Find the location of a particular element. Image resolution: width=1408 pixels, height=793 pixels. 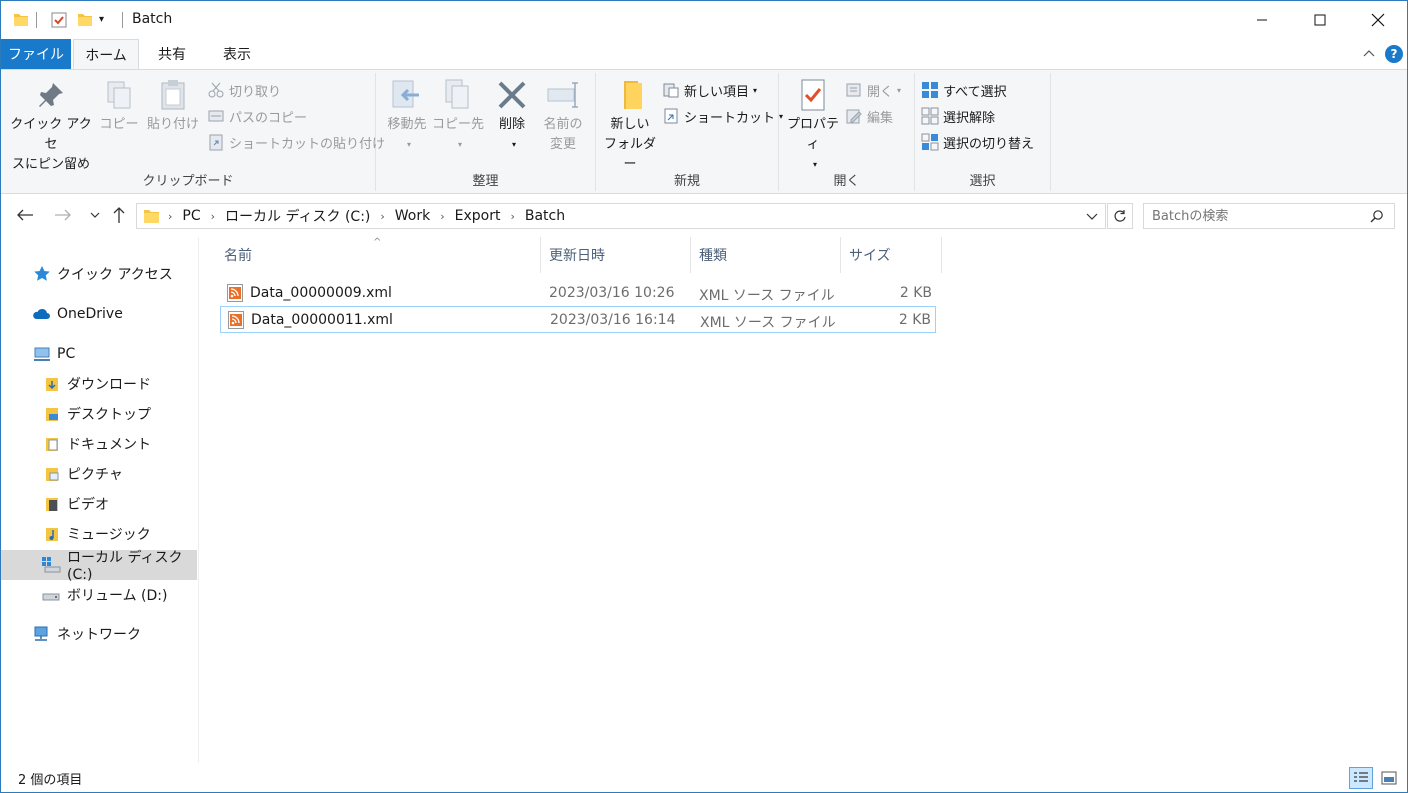

nav-volume-d: ボリューム (D:) is located at coordinates (99, 595).